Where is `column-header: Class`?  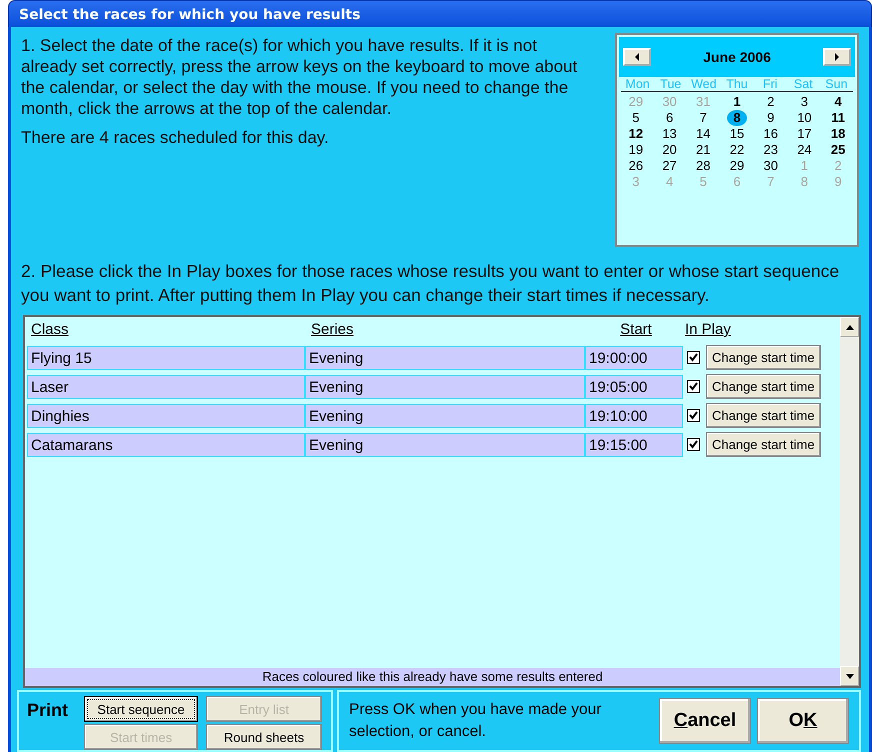 column-header: Class is located at coordinates (50, 330).